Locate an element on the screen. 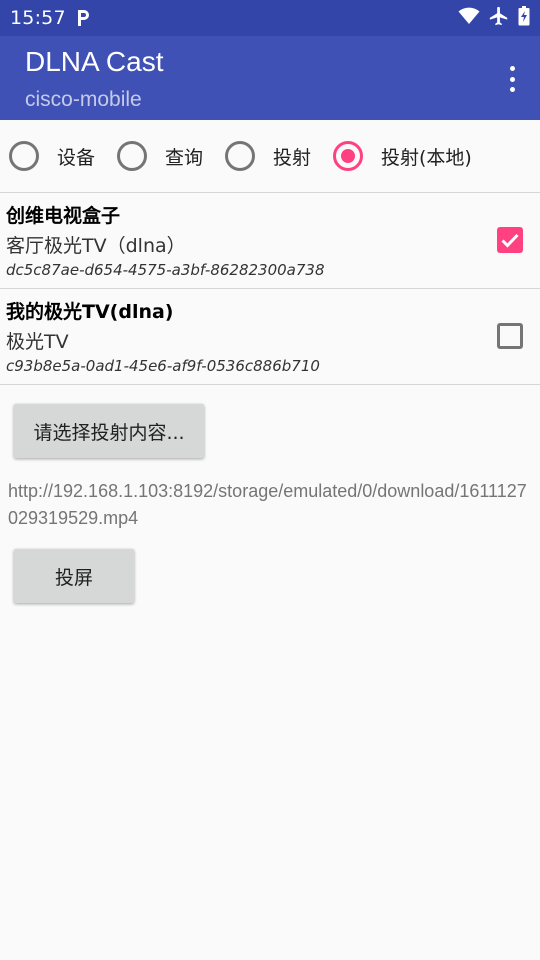 This screenshot has width=540, height=960. radio-label: 设备 is located at coordinates (76, 157).